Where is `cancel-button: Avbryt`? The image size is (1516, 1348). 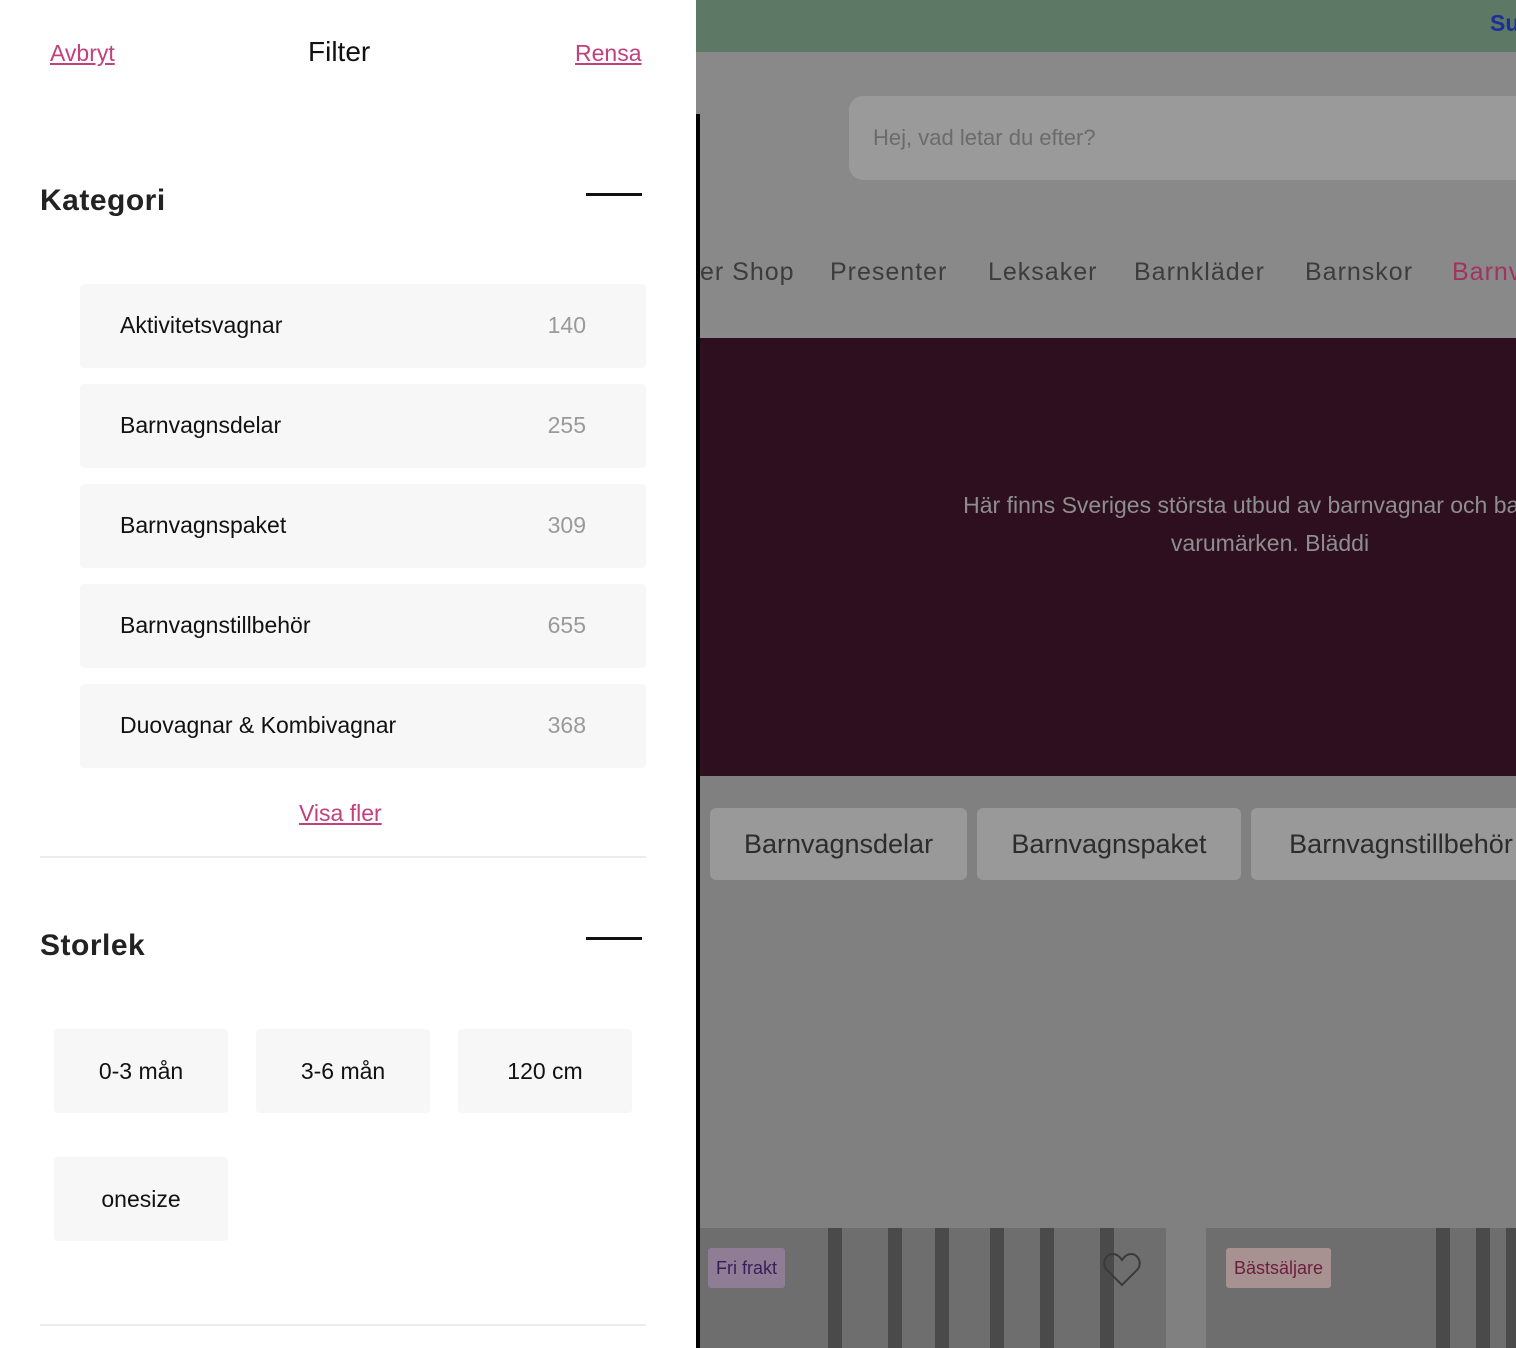 cancel-button: Avbryt is located at coordinates (82, 53).